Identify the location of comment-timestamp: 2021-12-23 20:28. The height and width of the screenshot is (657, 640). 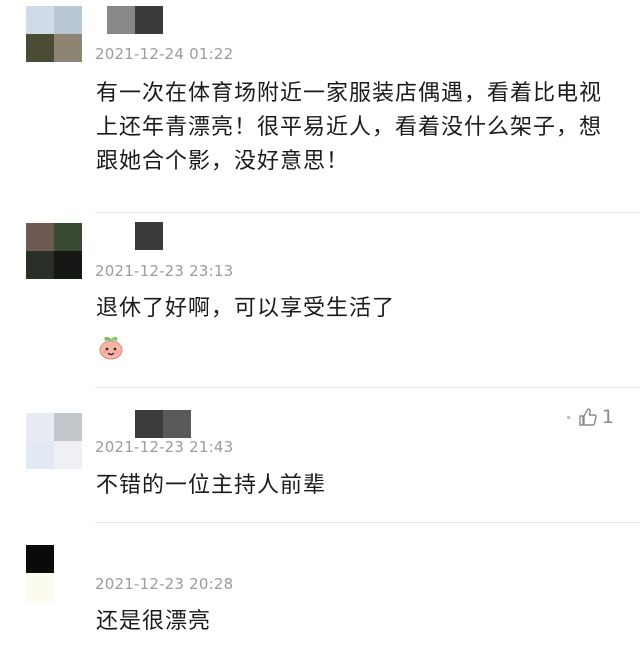
(164, 584).